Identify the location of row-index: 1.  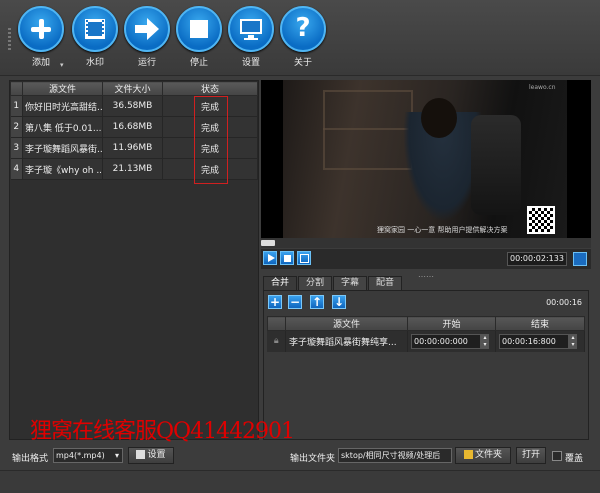
(16, 106).